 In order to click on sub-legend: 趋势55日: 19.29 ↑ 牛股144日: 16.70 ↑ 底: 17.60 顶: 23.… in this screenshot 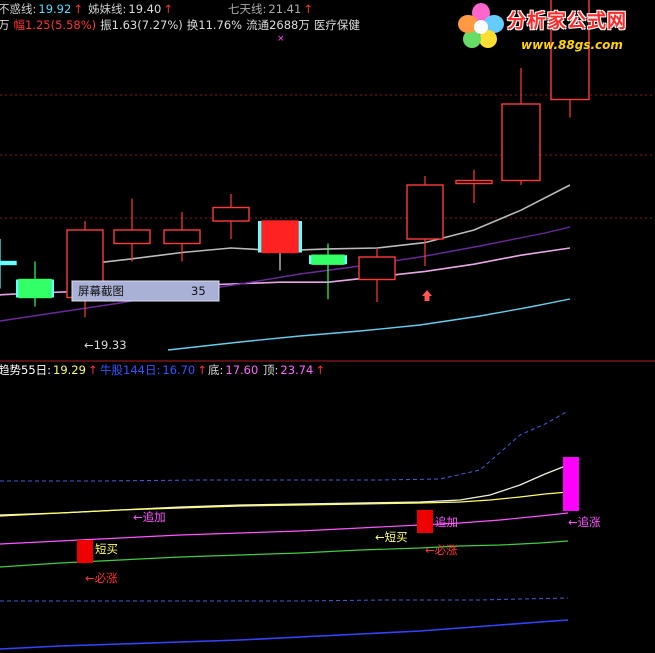, I will do `click(162, 370)`.